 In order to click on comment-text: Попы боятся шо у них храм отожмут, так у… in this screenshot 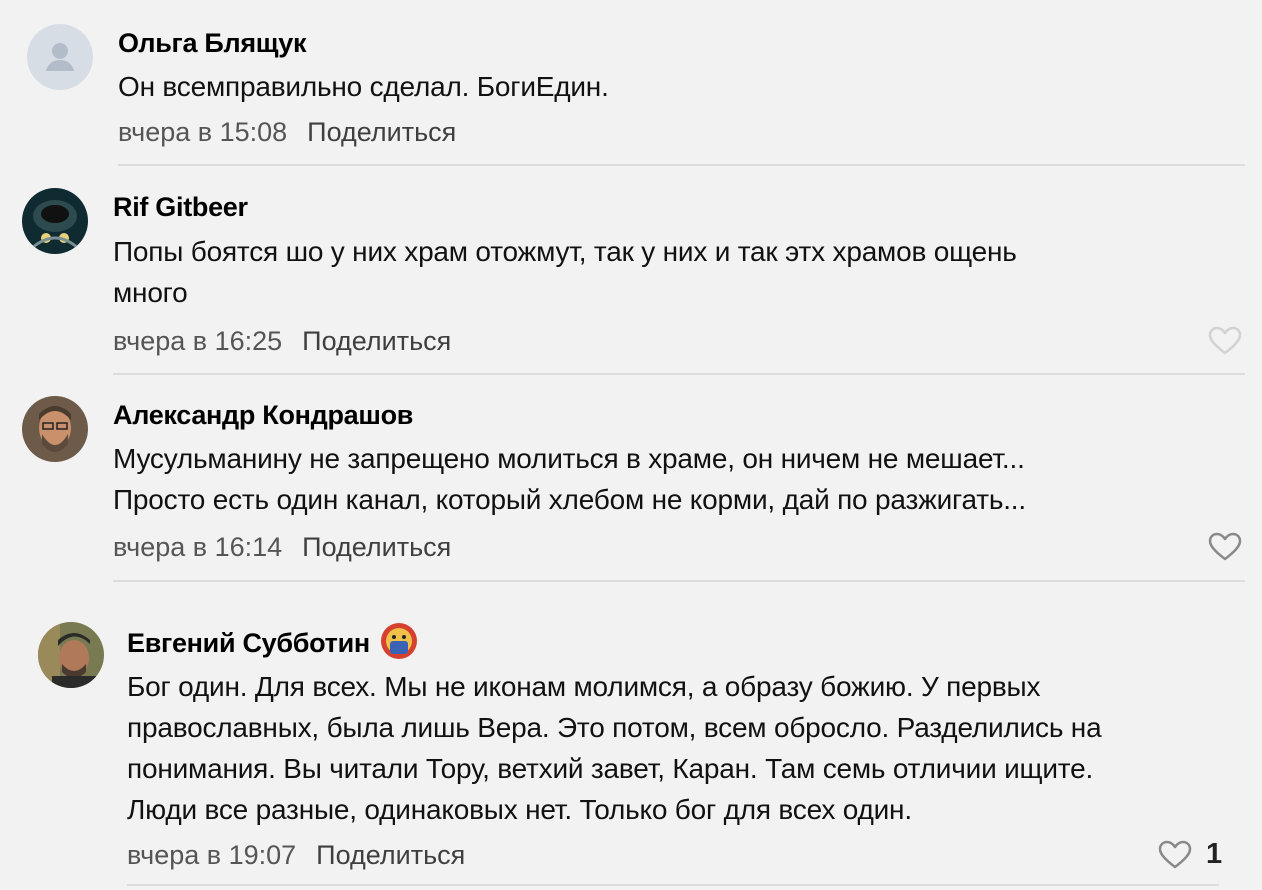, I will do `click(565, 272)`.